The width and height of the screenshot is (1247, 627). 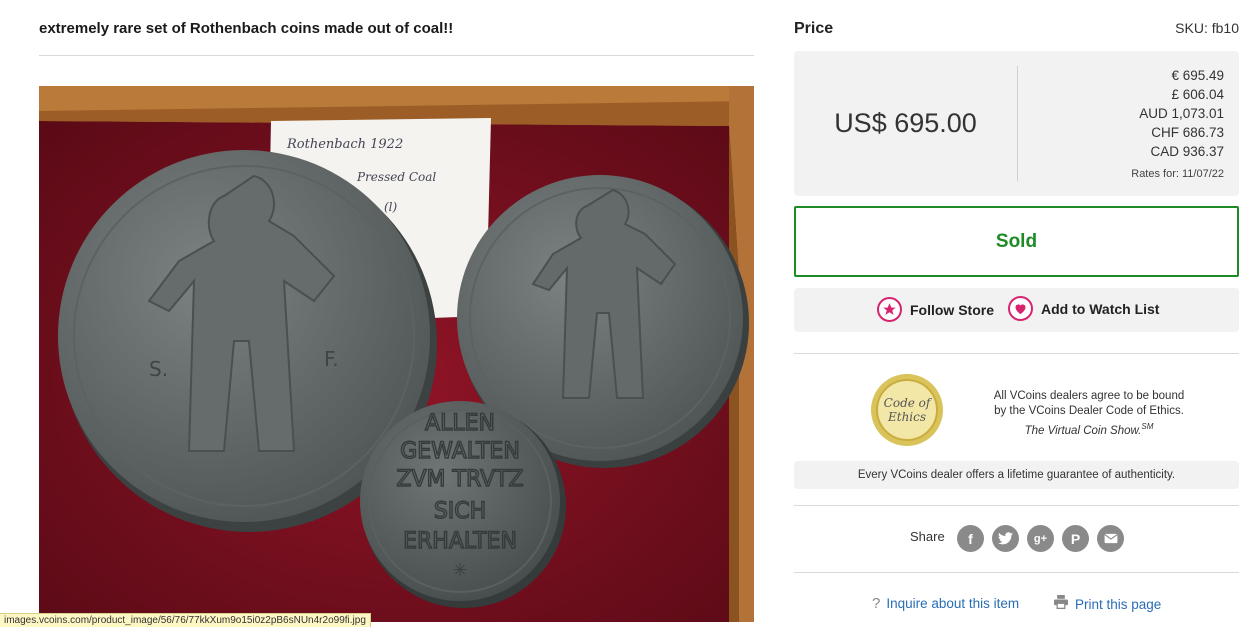 What do you see at coordinates (391, 207) in the screenshot?
I see `svg-text: (l)` at bounding box center [391, 207].